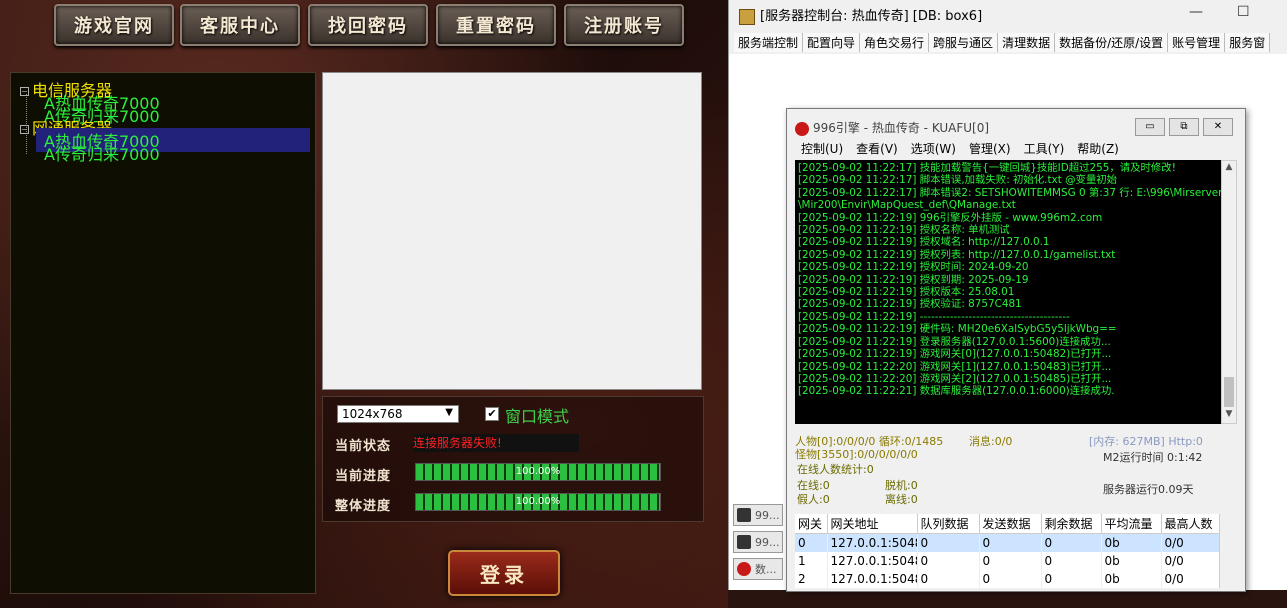  Describe the element at coordinates (240, 25) in the screenshot. I see `customer-service-button: 客服中心` at that location.